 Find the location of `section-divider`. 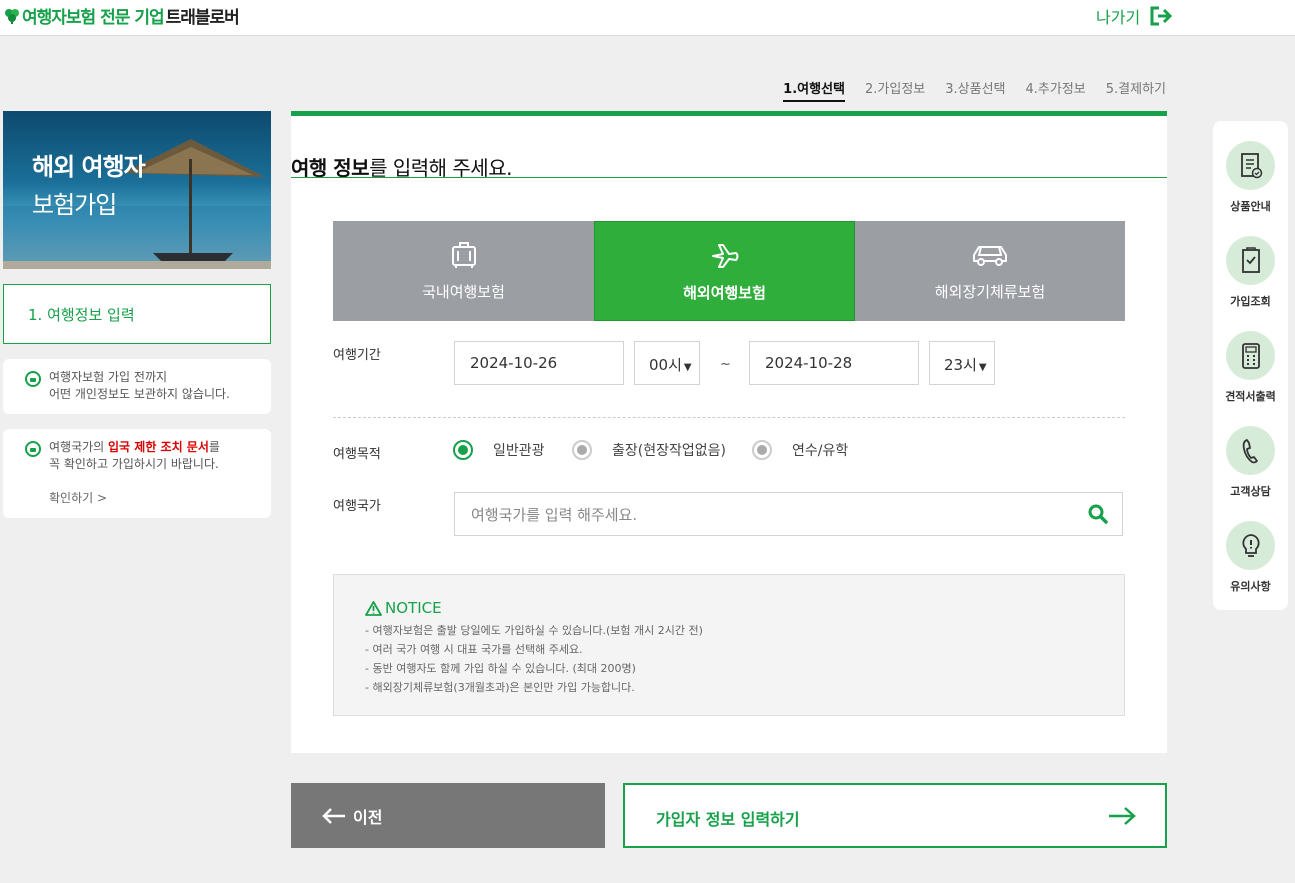

section-divider is located at coordinates (729, 417).